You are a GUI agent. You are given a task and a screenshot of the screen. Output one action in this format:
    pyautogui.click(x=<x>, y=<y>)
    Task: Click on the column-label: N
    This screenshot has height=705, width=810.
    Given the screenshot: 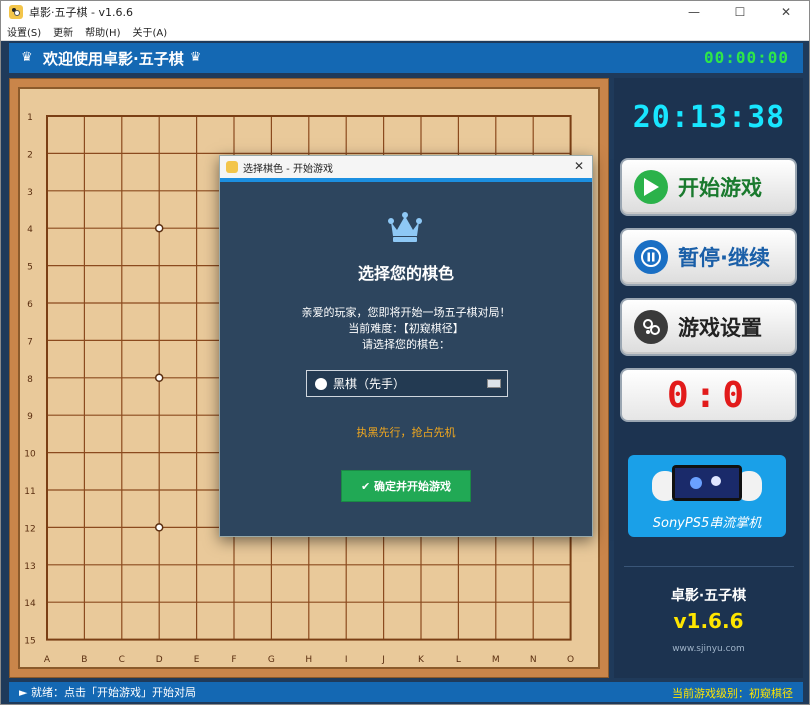 What is the action you would take?
    pyautogui.click(x=533, y=660)
    